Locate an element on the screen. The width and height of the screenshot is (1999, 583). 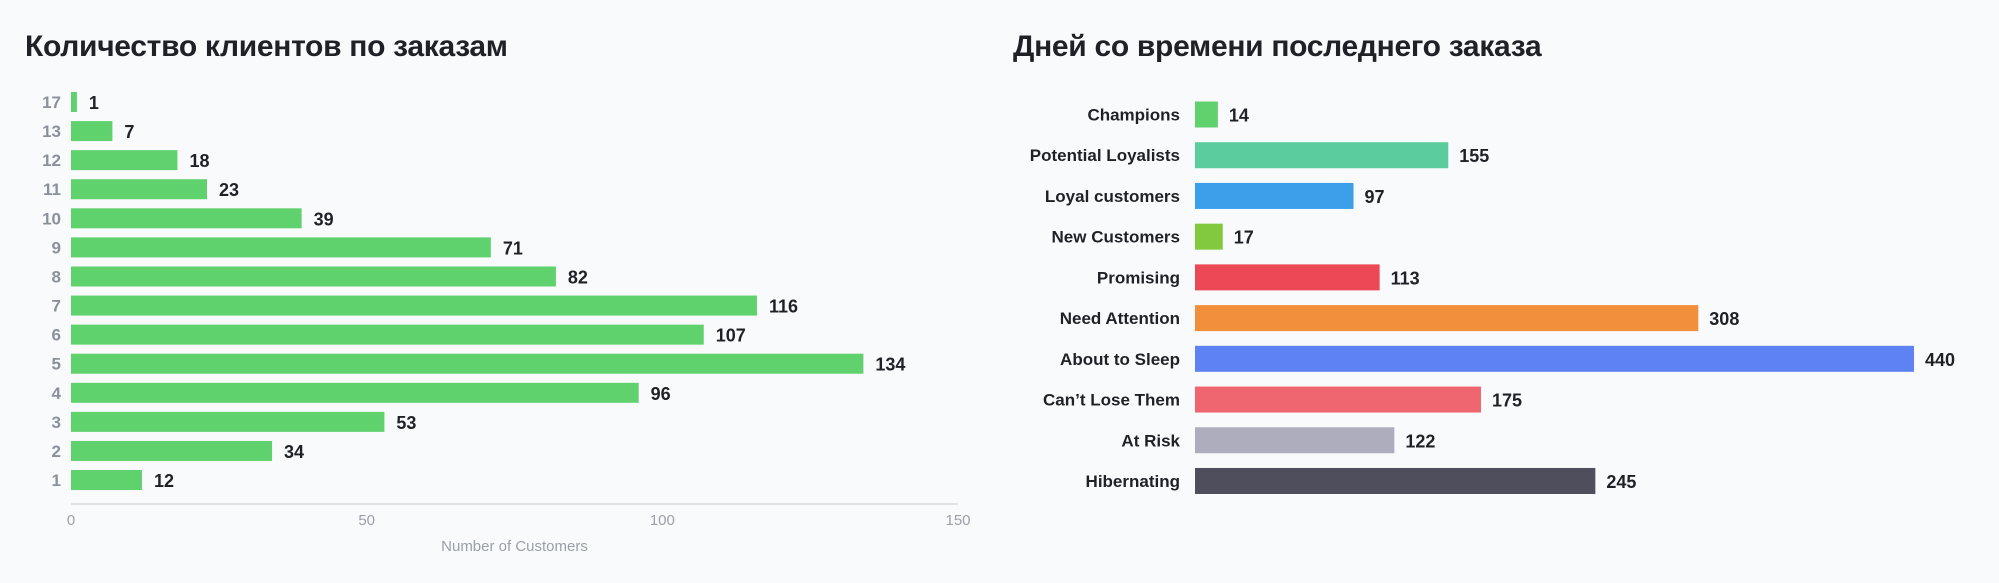
y-tick-label: 12 is located at coordinates (51, 160).